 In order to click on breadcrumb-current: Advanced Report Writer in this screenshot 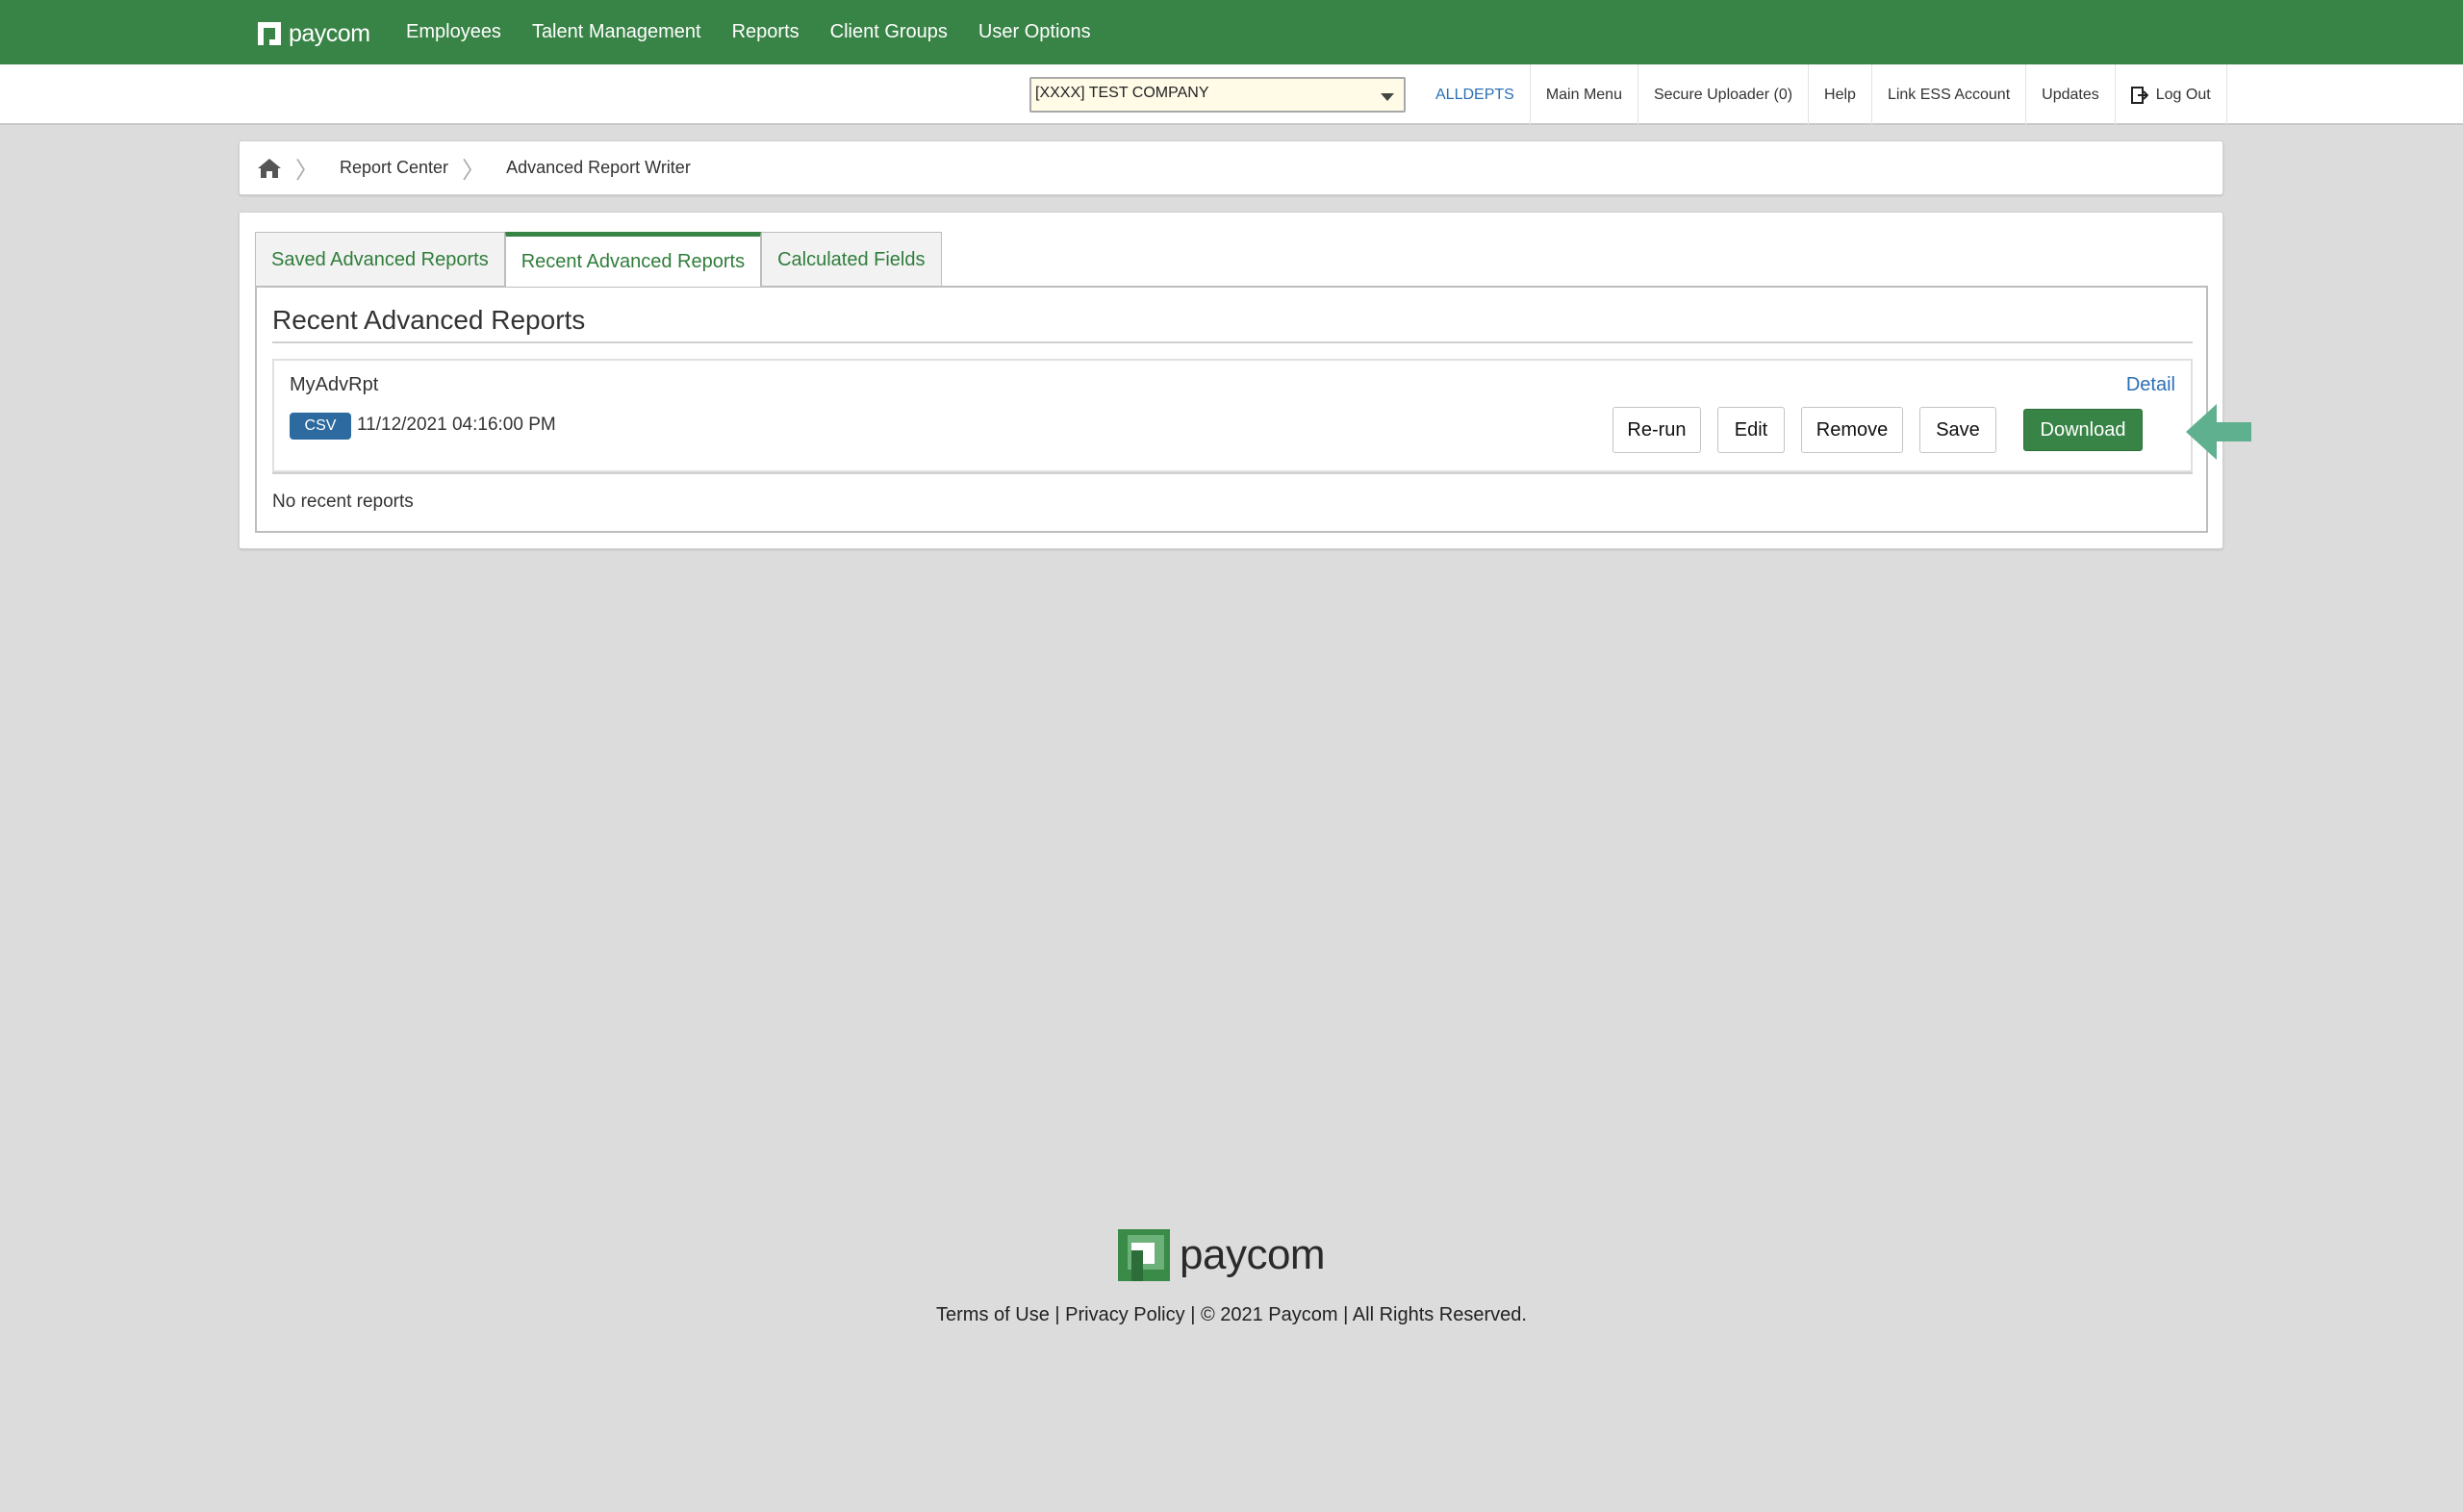, I will do `click(598, 168)`.